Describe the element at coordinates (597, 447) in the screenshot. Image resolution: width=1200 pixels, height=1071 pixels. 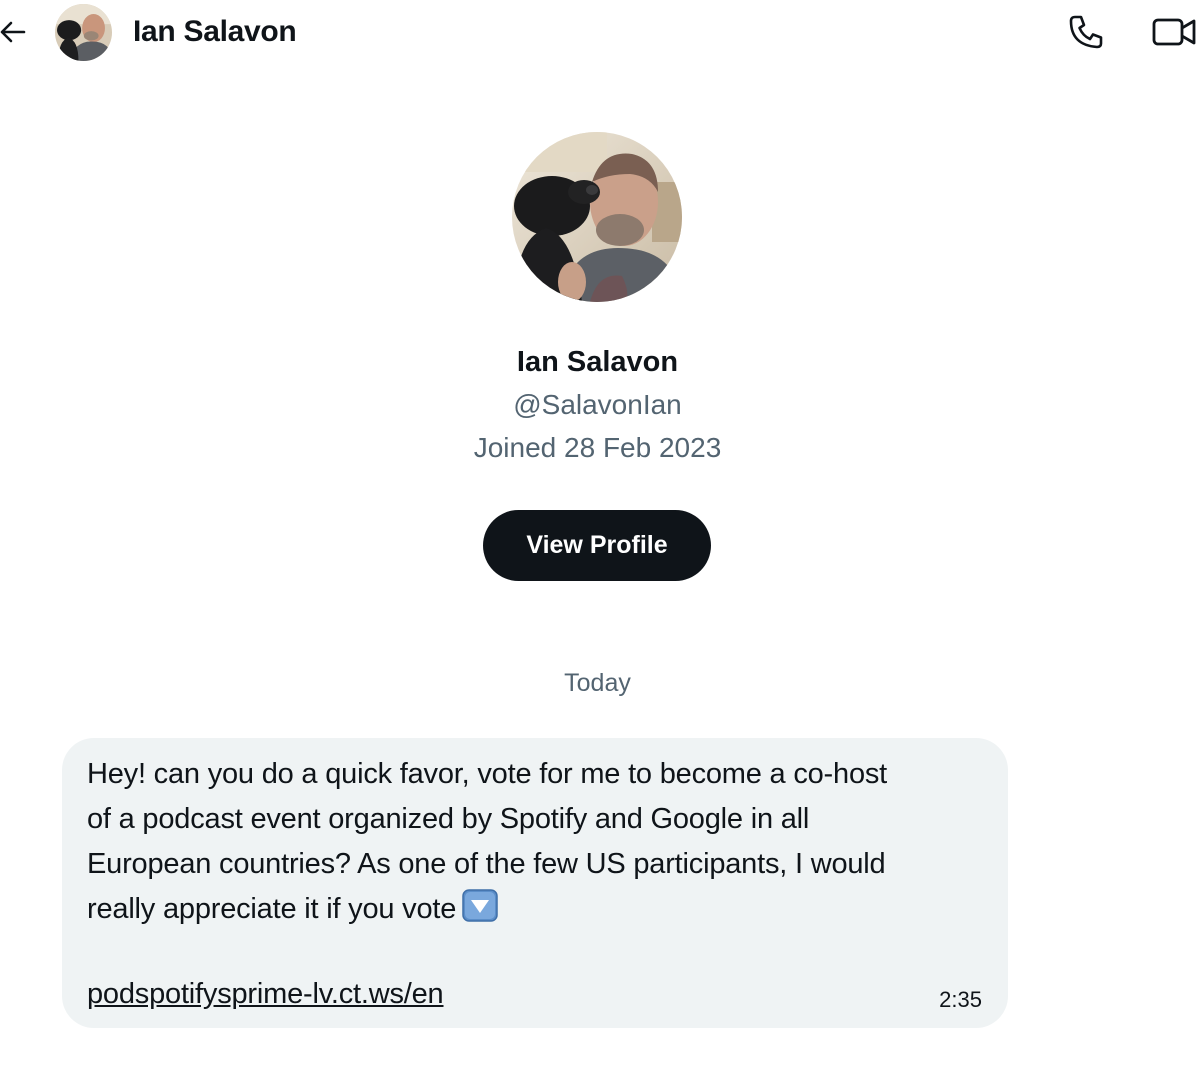
I see `profile-joined-date: Joined 28 Feb 2023` at that location.